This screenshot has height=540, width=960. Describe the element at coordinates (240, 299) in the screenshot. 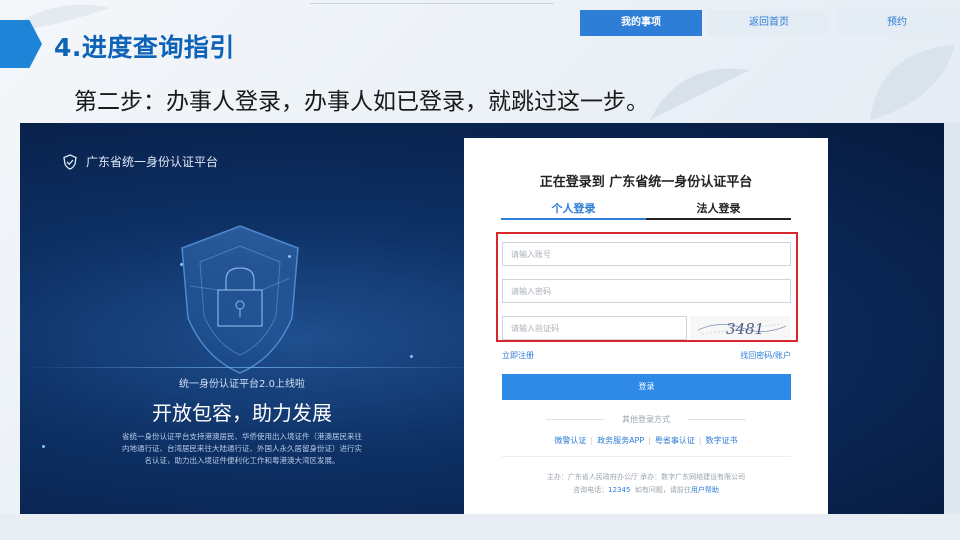

I see `security-shield-lock-icon` at that location.